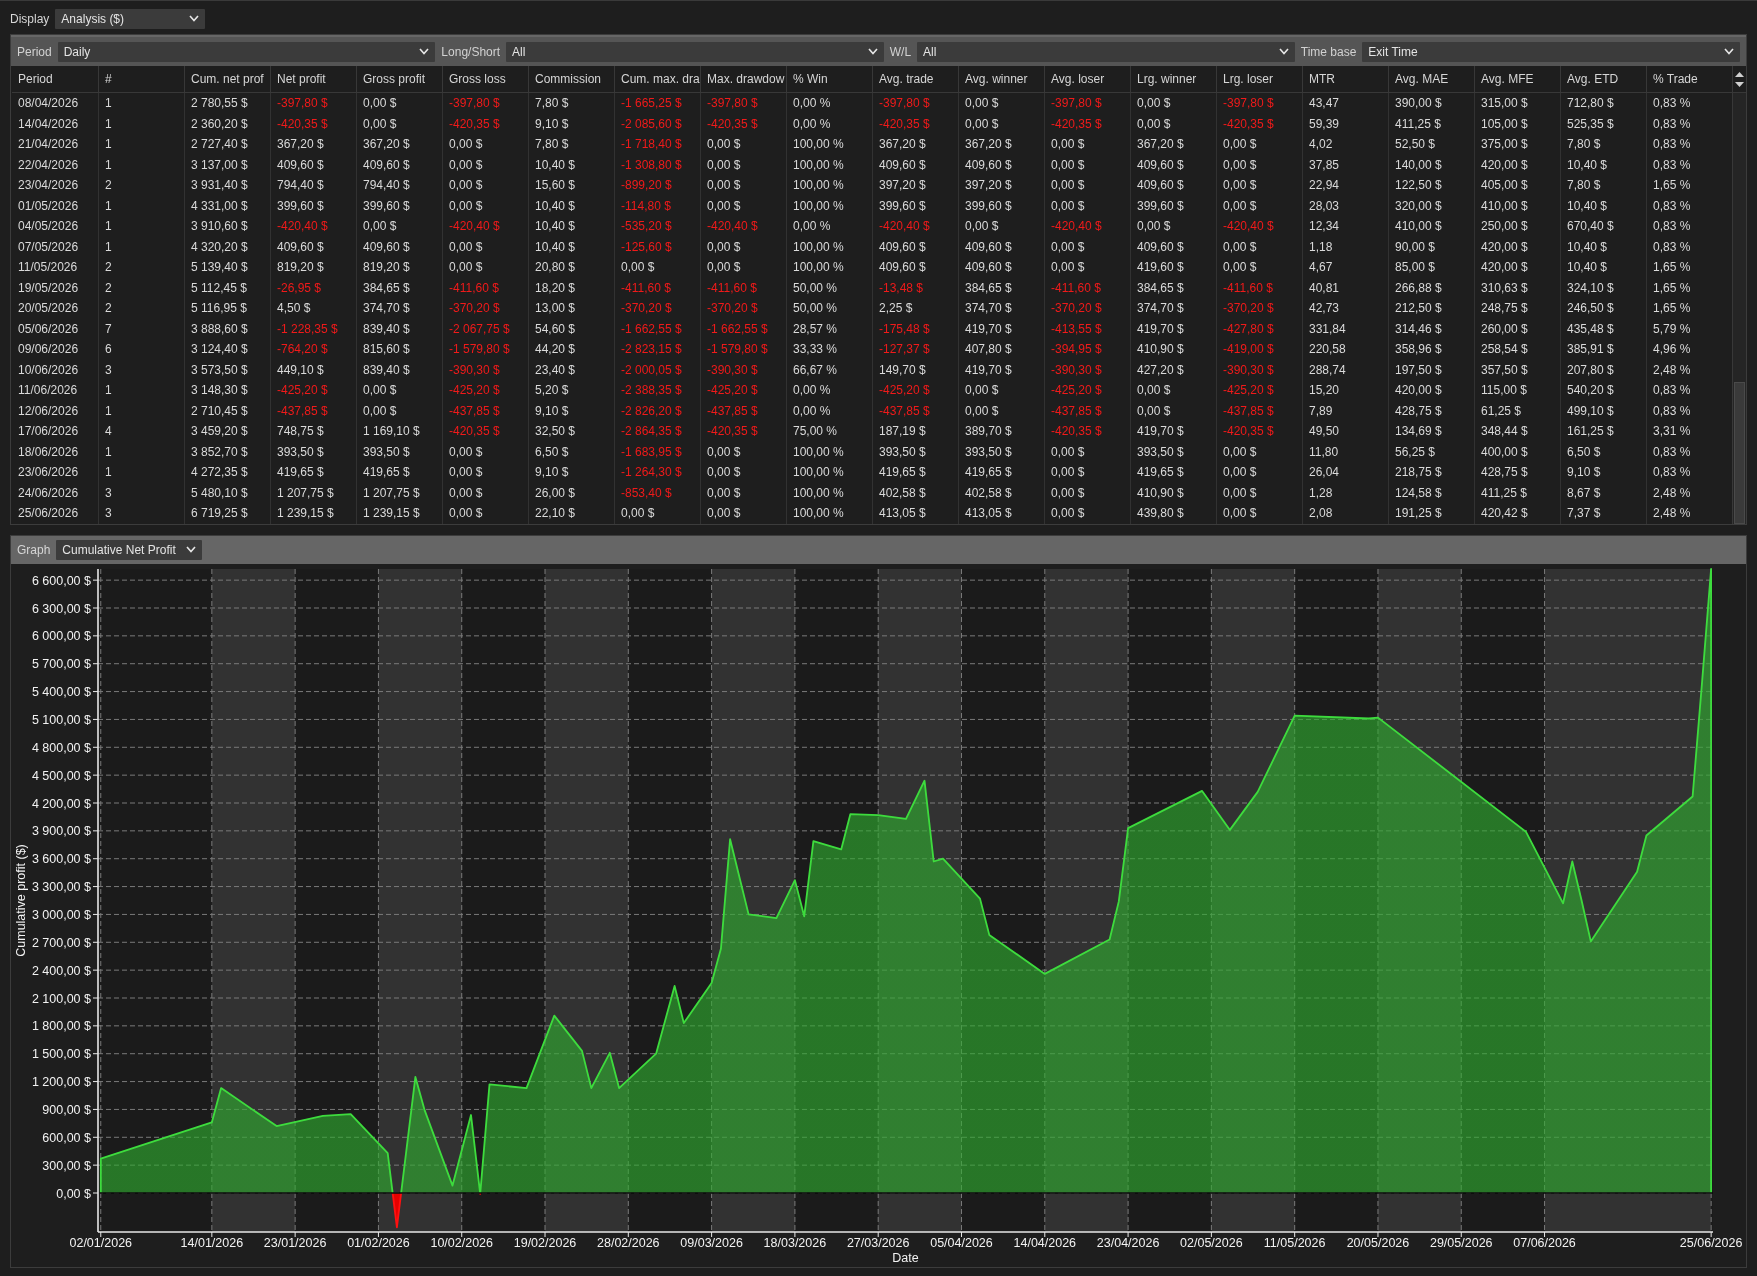 The height and width of the screenshot is (1276, 1757). What do you see at coordinates (1259, 79) in the screenshot?
I see `column-header: Lrg. loser` at bounding box center [1259, 79].